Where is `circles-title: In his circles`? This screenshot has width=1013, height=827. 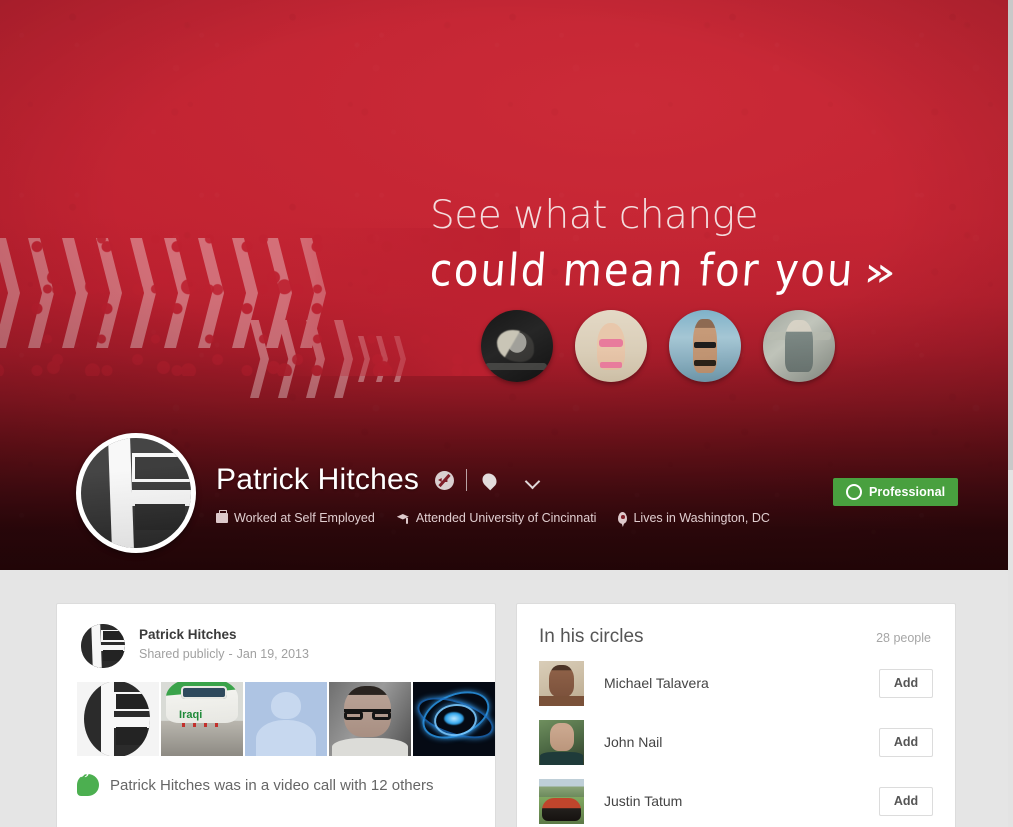
circles-title: In his circles is located at coordinates (591, 636).